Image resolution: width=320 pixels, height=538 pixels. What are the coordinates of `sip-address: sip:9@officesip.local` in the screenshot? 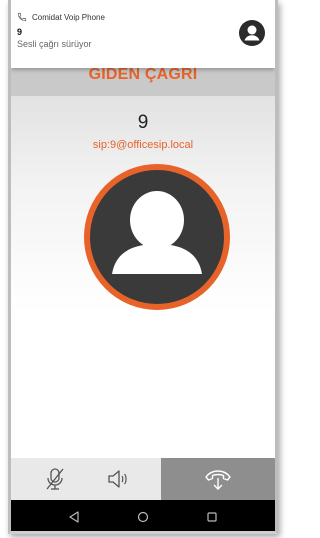 It's located at (143, 145).